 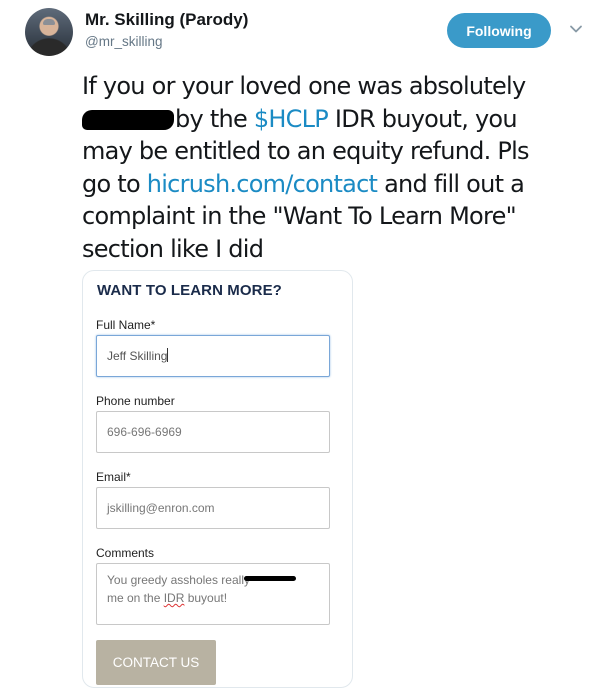 I want to click on tweet-line-2: by the $HCLP IDR buyout, you, so click(x=332, y=119).